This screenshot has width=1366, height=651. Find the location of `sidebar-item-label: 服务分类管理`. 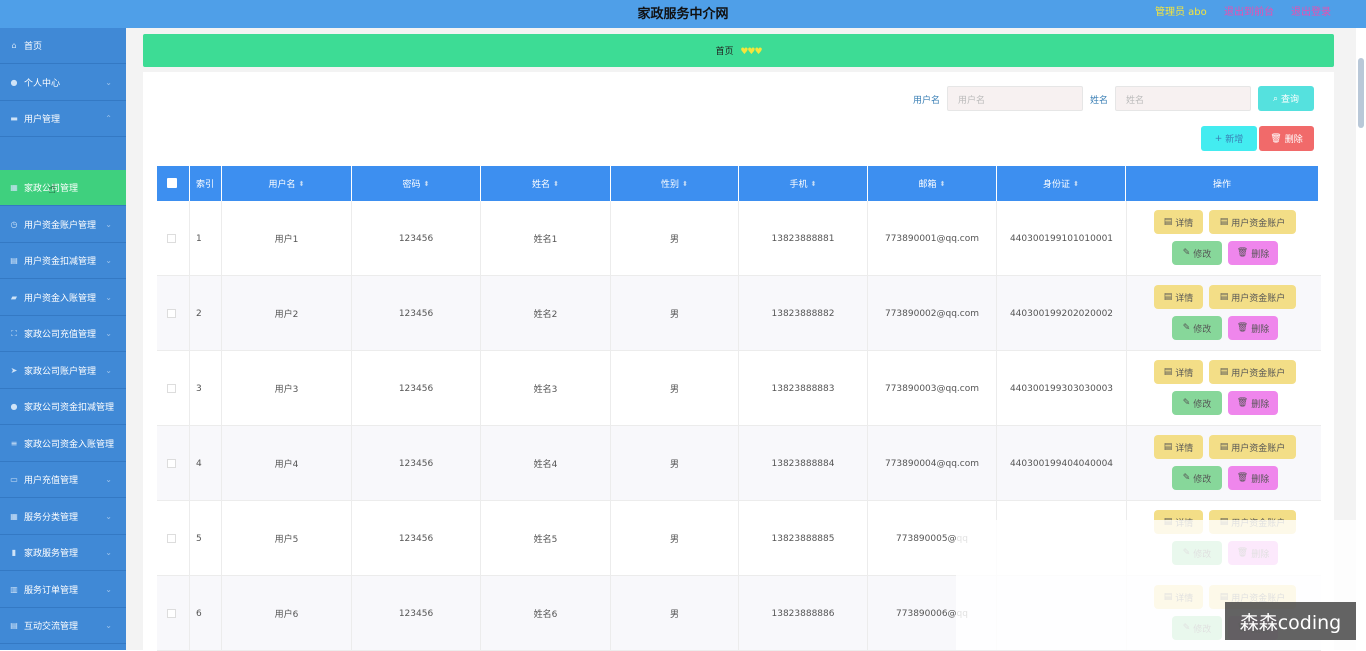

sidebar-item-label: 服务分类管理 is located at coordinates (51, 518).